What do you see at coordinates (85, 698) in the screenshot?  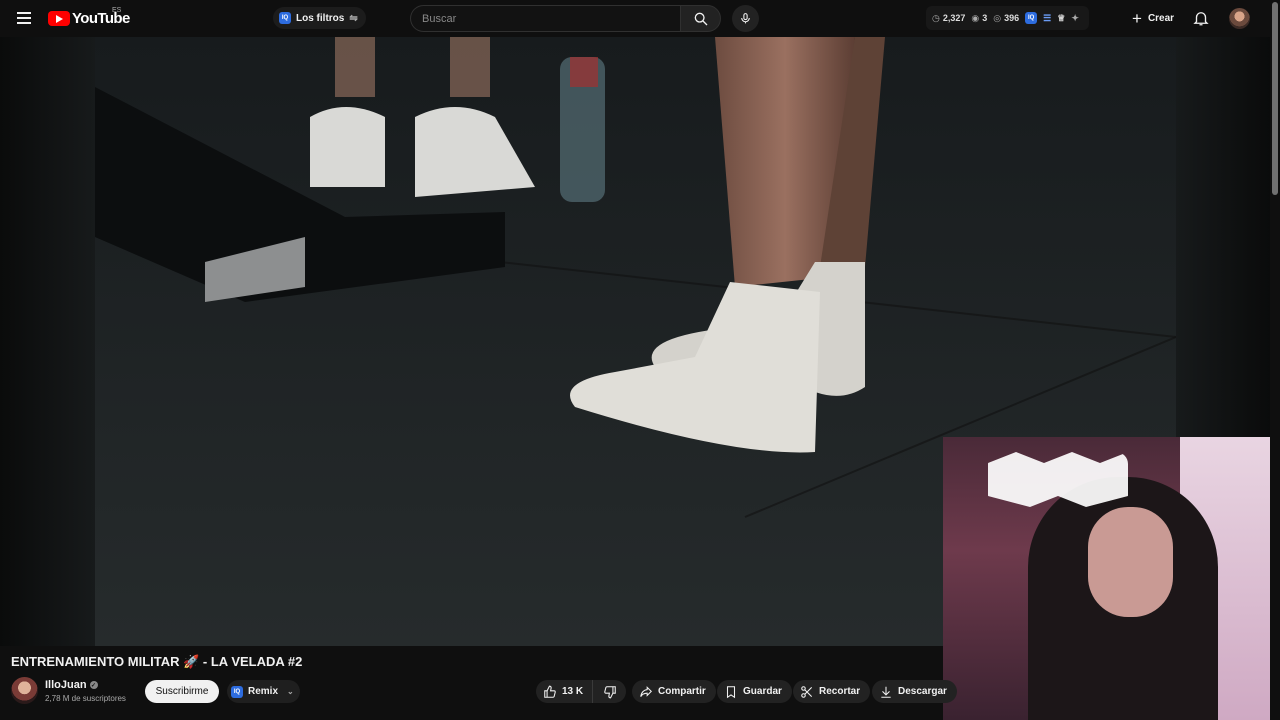 I see `subscriber-count: 2,78 M de suscriptores` at bounding box center [85, 698].